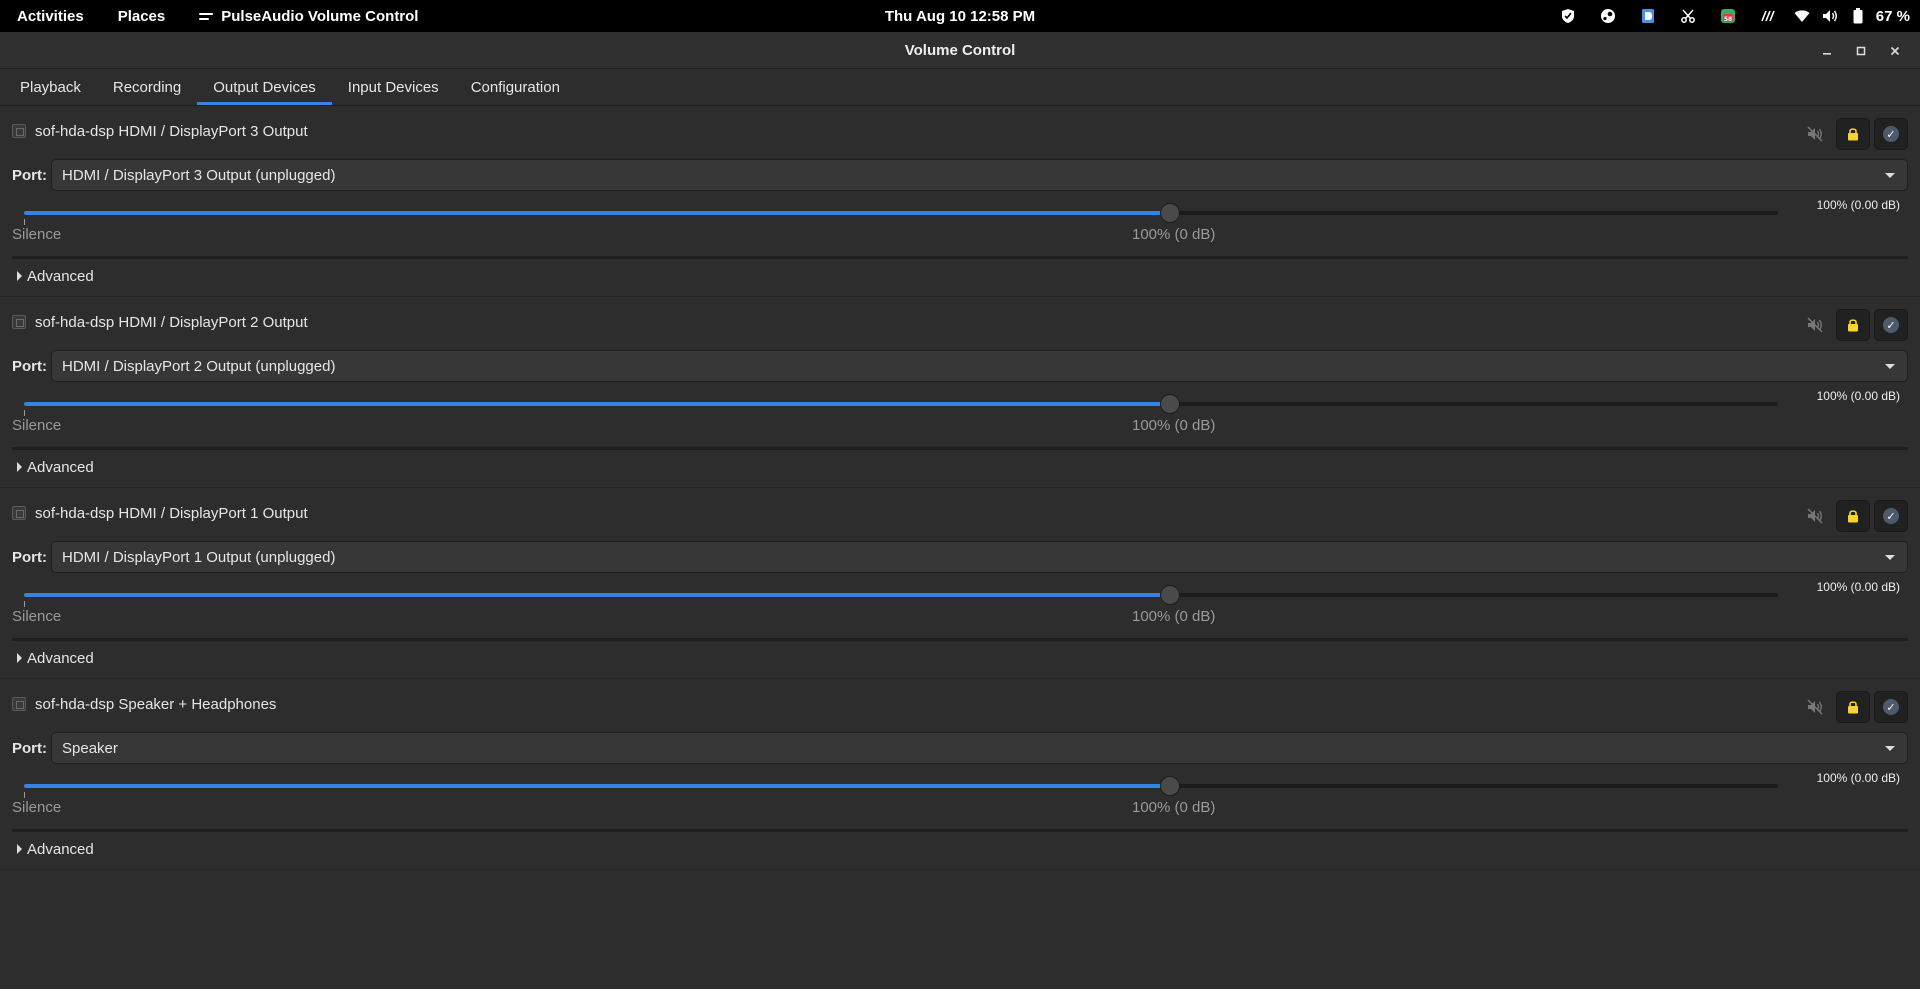 This screenshot has height=989, width=1920. Describe the element at coordinates (147, 87) in the screenshot. I see `tab-recording: Recording` at that location.